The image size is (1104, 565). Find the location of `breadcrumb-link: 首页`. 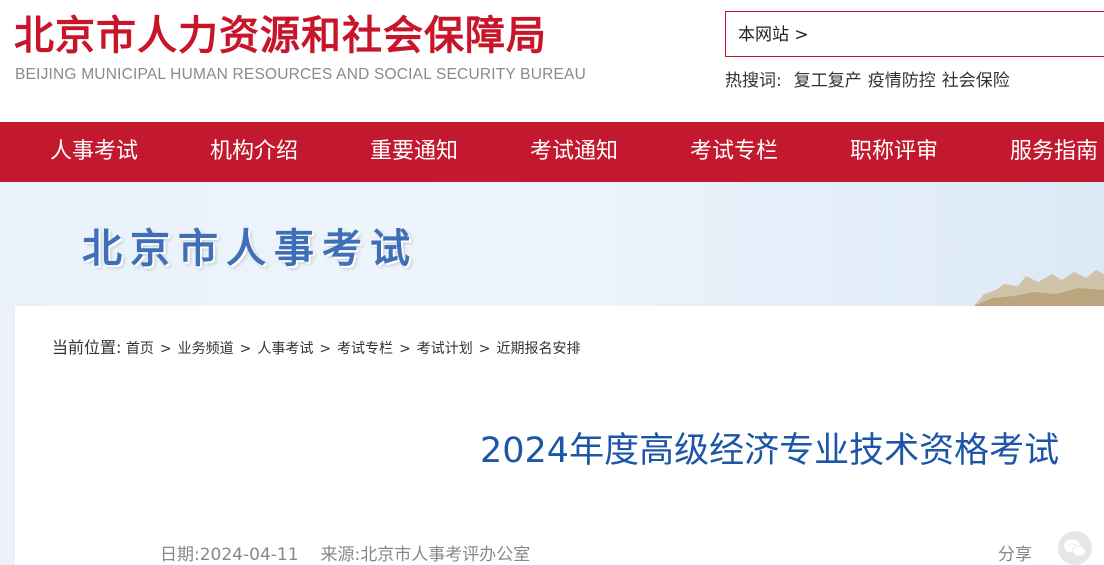

breadcrumb-link: 首页 is located at coordinates (140, 349).